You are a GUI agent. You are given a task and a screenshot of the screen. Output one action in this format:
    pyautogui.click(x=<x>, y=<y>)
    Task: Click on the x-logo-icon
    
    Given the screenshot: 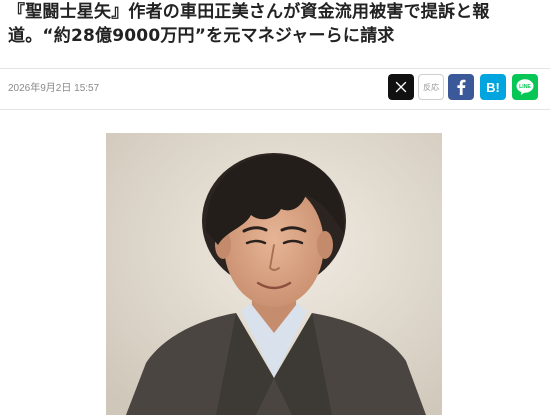 What is the action you would take?
    pyautogui.click(x=401, y=87)
    